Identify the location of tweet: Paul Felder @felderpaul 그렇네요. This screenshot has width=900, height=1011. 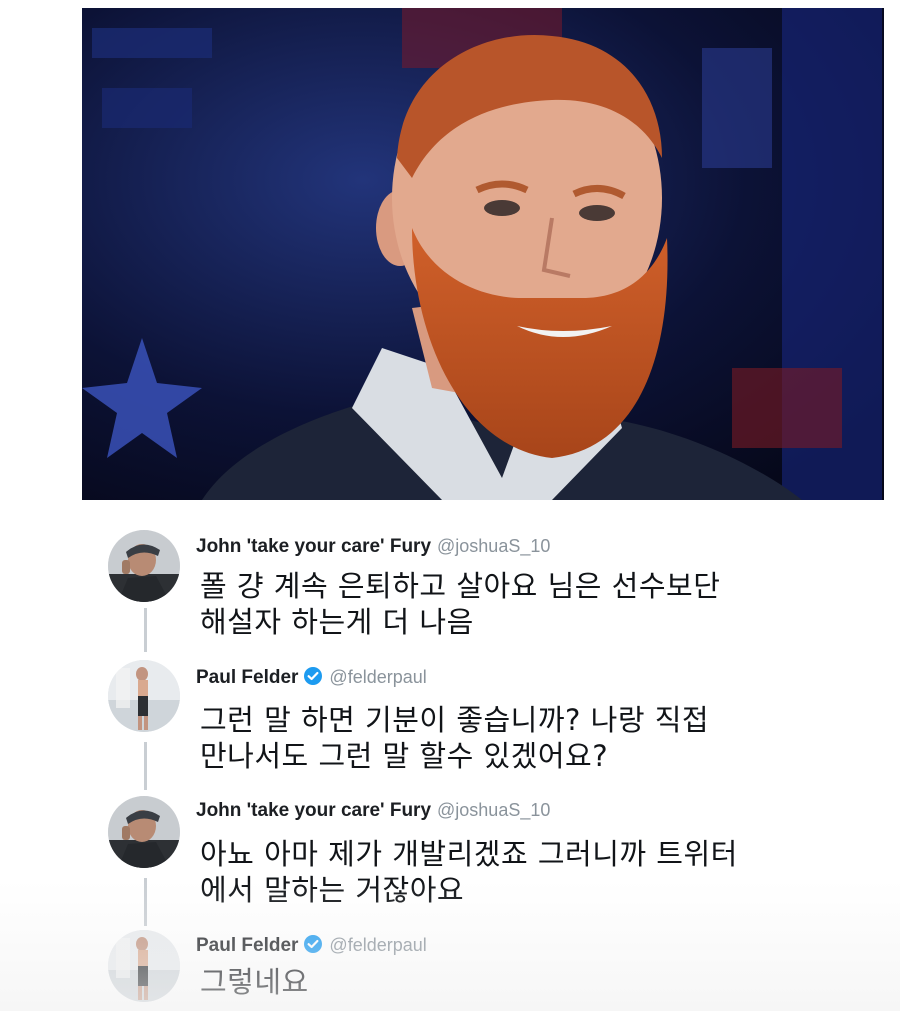
(483, 970).